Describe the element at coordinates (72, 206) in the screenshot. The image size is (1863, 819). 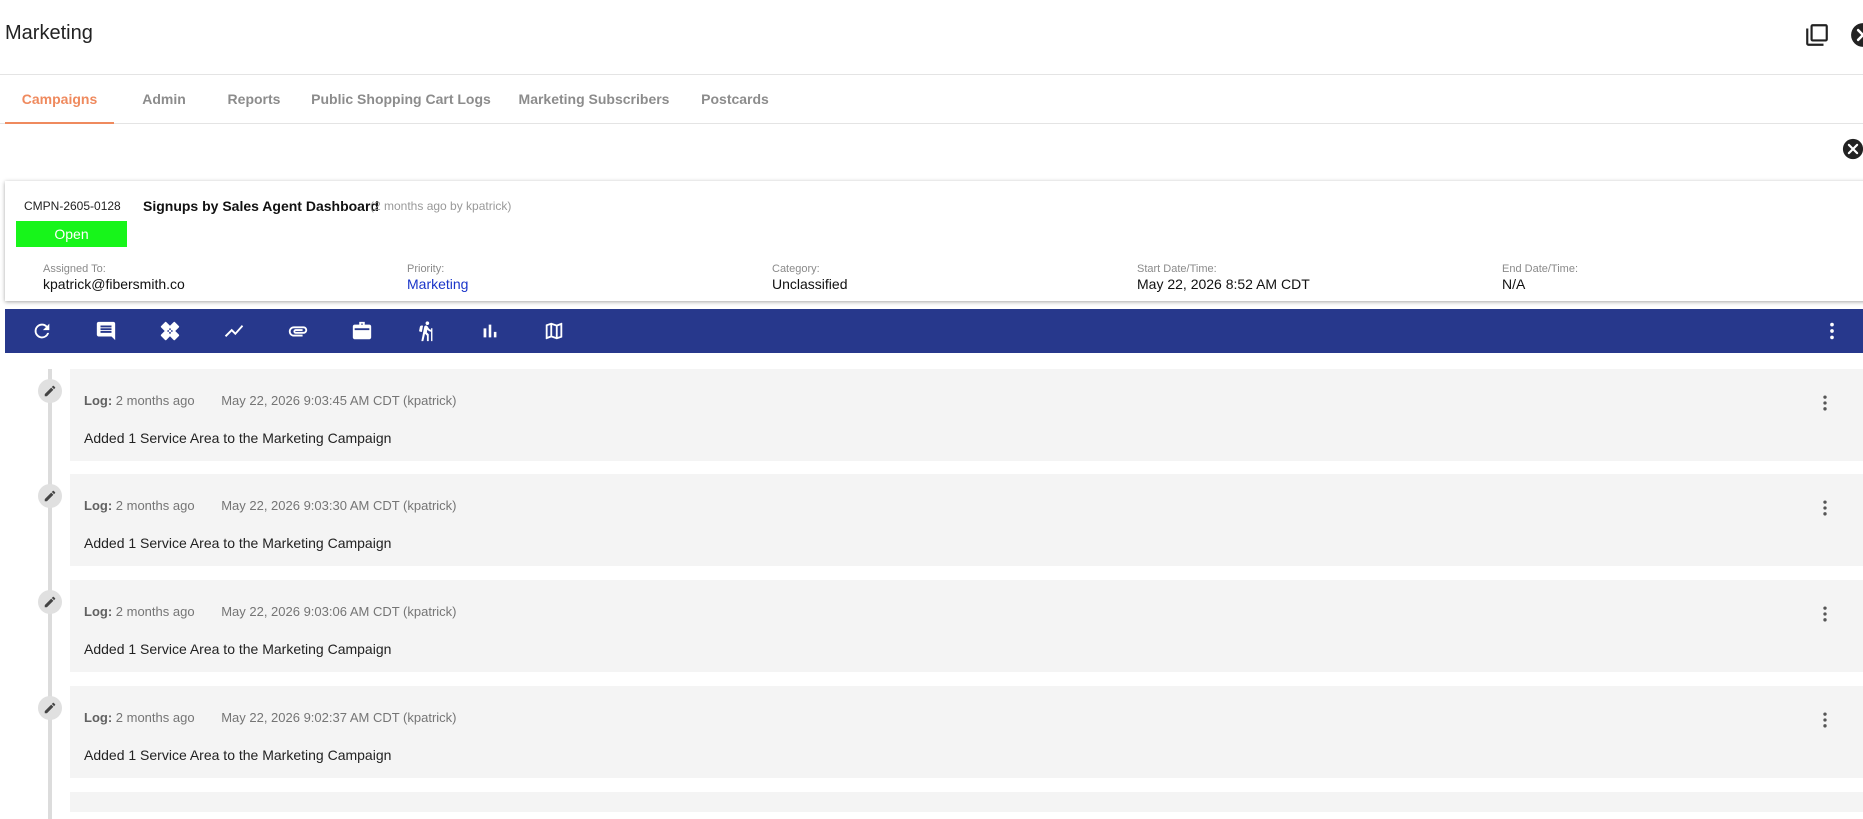
I see `campaign-id: CMPN-2605-0128` at that location.